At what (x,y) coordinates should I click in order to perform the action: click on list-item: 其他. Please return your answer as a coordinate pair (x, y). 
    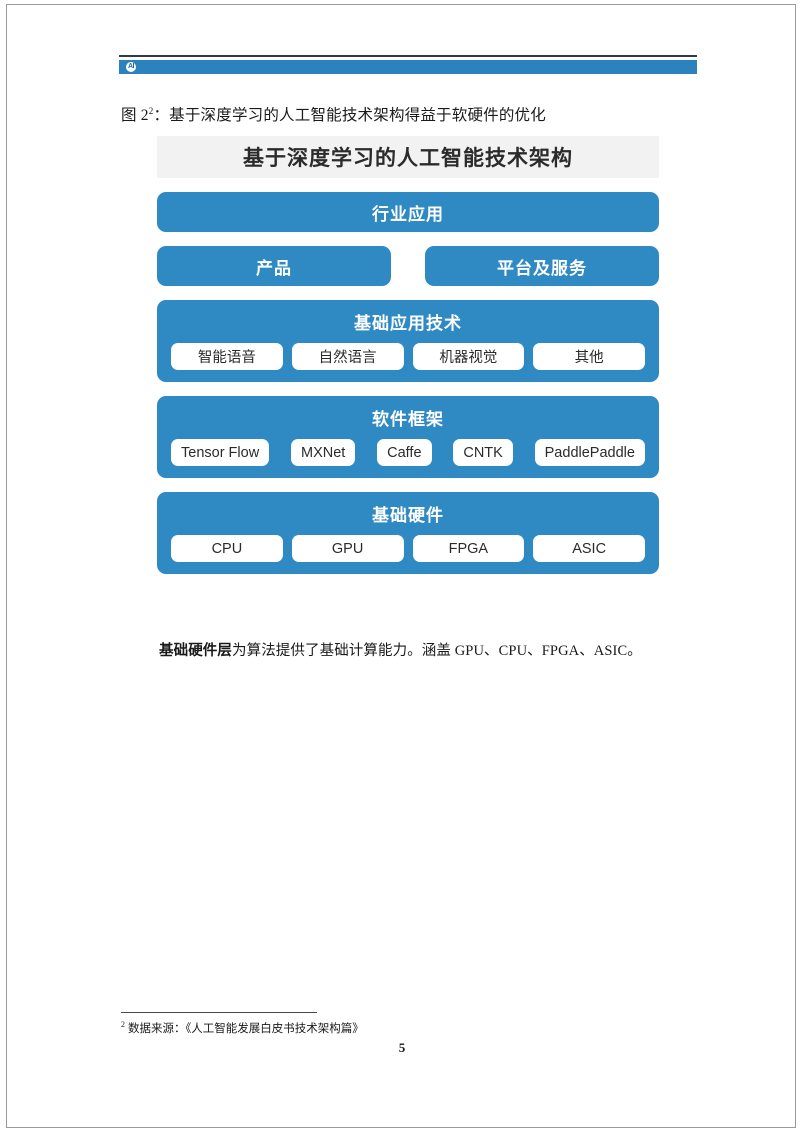
    Looking at the image, I should click on (589, 356).